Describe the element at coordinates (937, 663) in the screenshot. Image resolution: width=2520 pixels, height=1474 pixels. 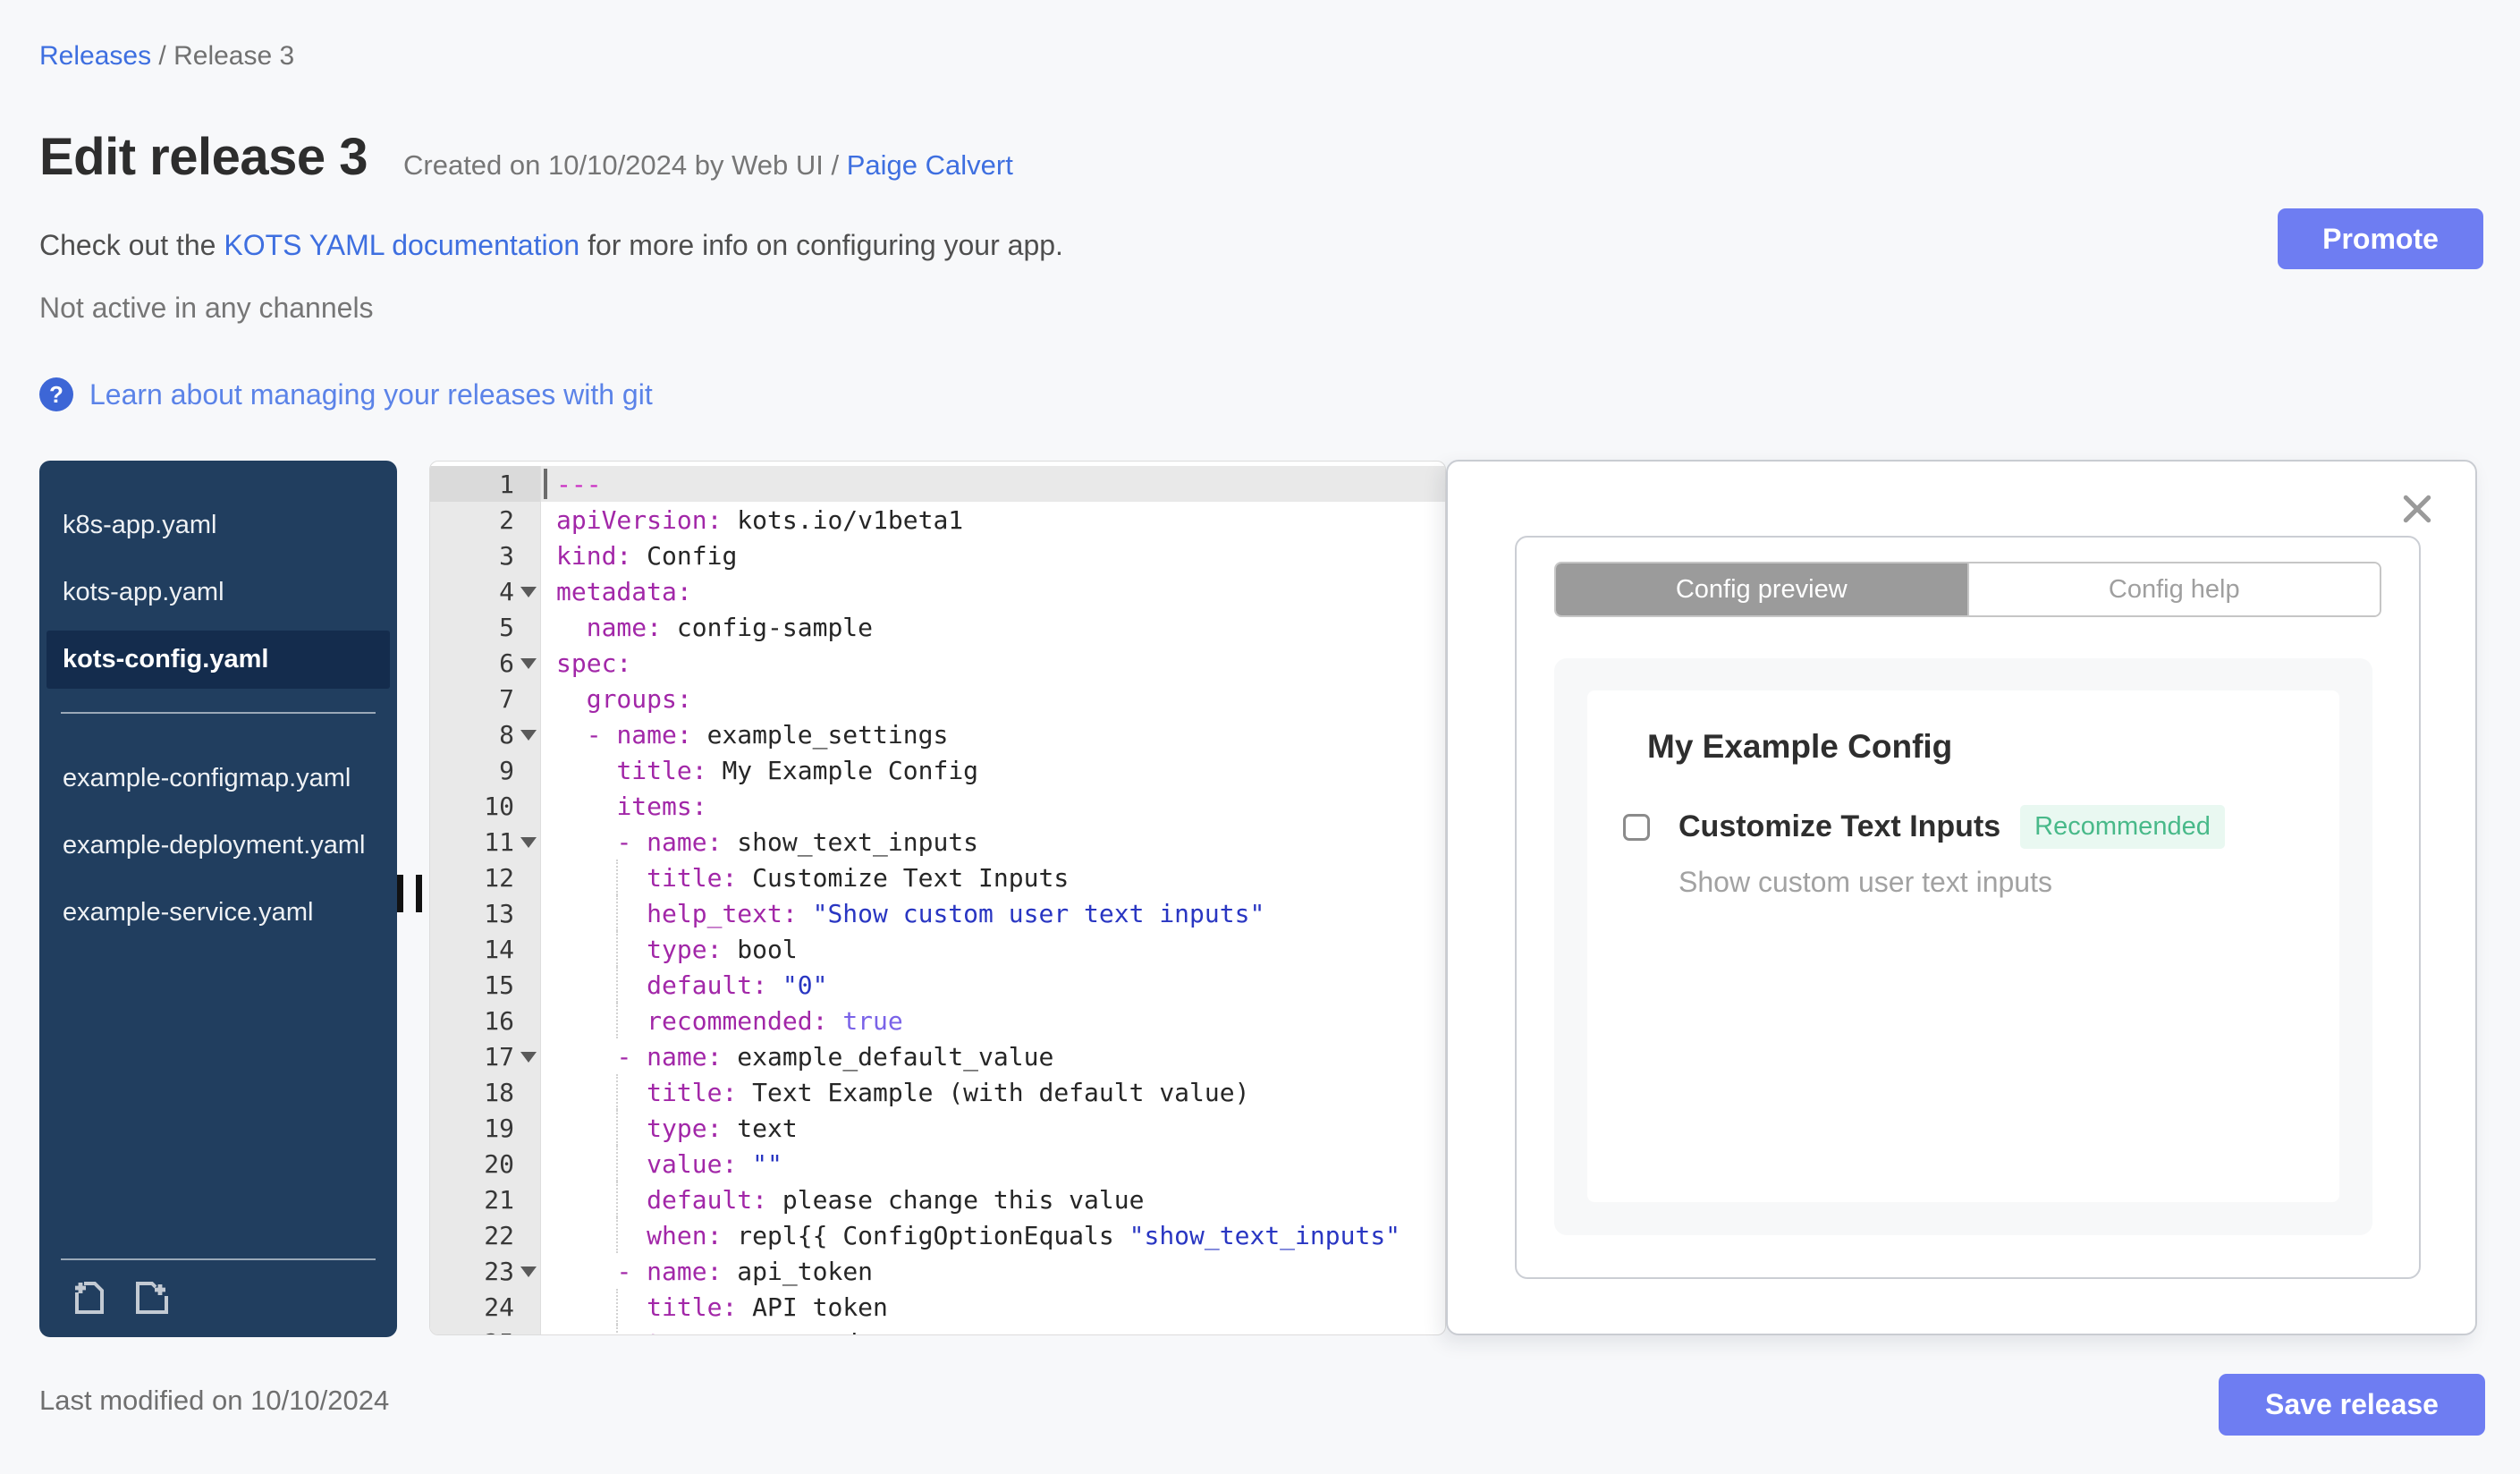
I see `code-line-6: 6 spec:` at that location.